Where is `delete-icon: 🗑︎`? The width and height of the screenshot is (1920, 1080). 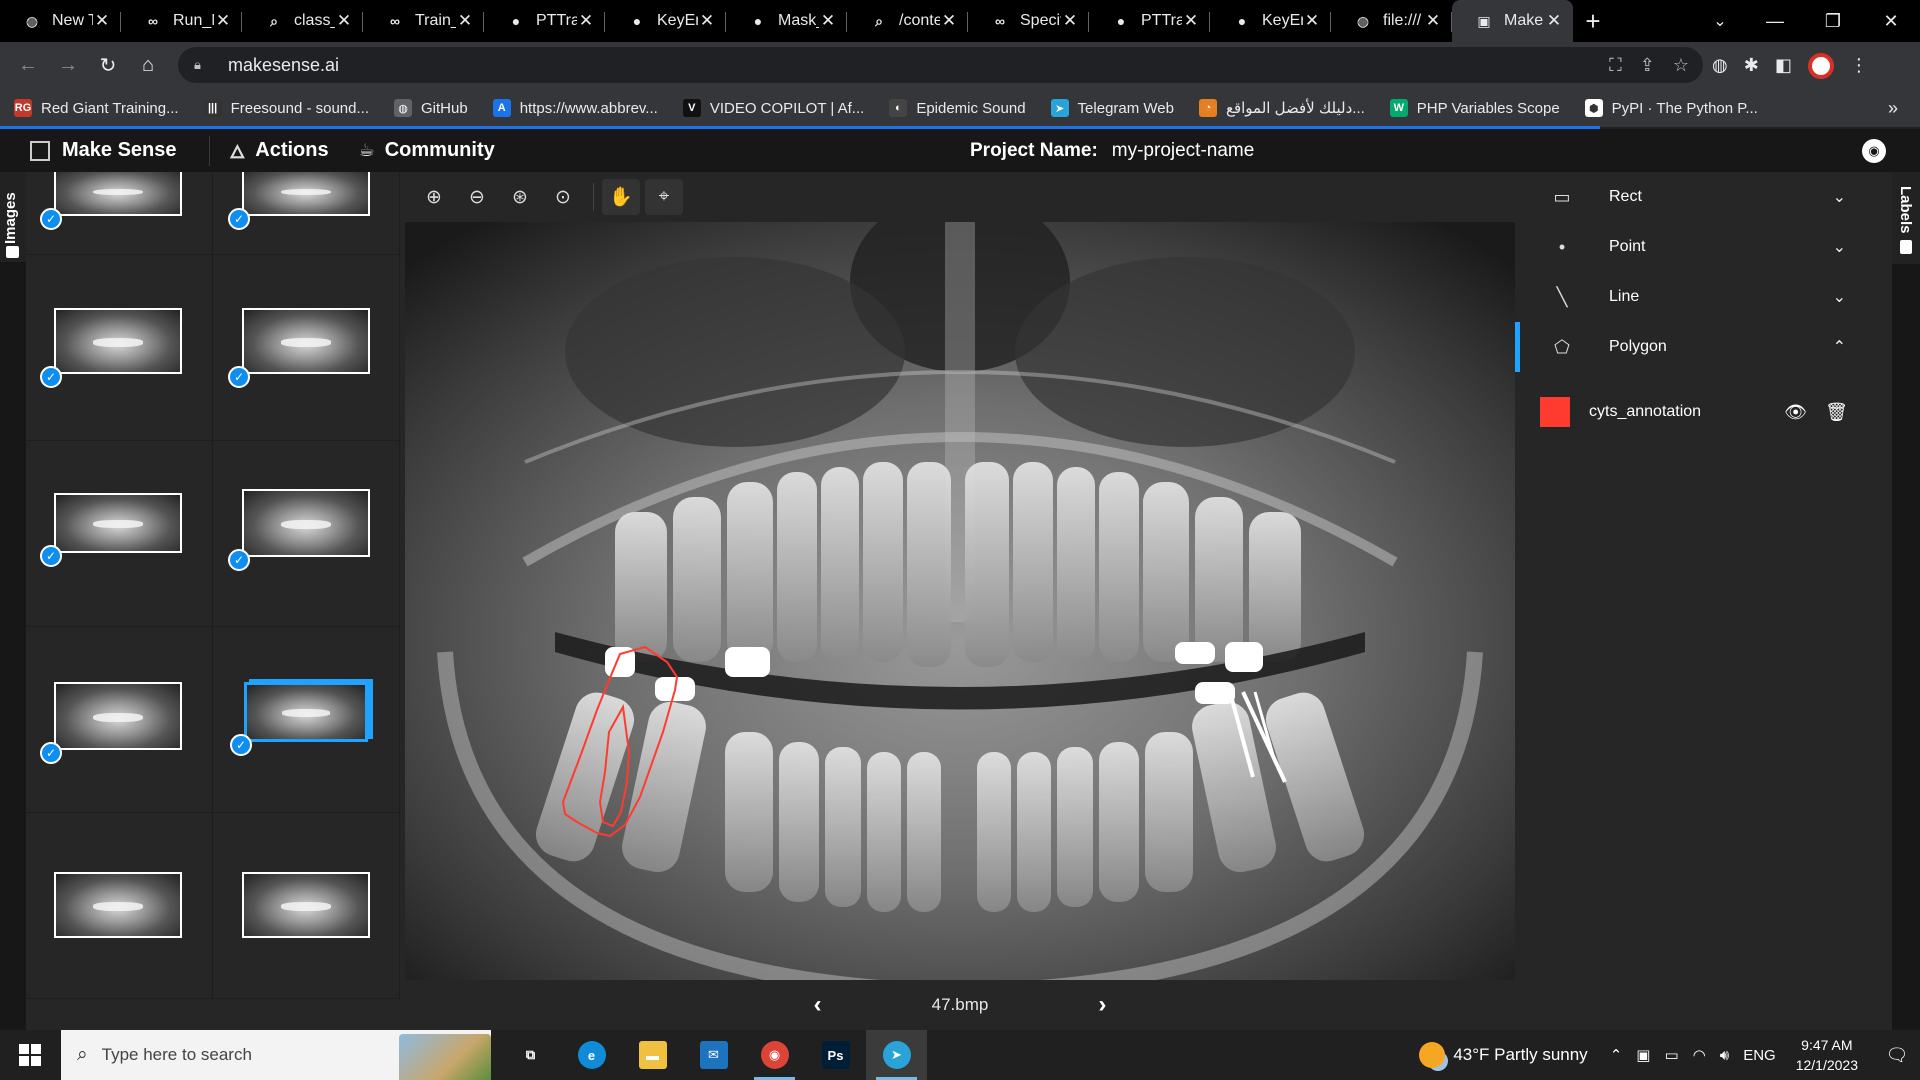 delete-icon: 🗑︎ is located at coordinates (1836, 412).